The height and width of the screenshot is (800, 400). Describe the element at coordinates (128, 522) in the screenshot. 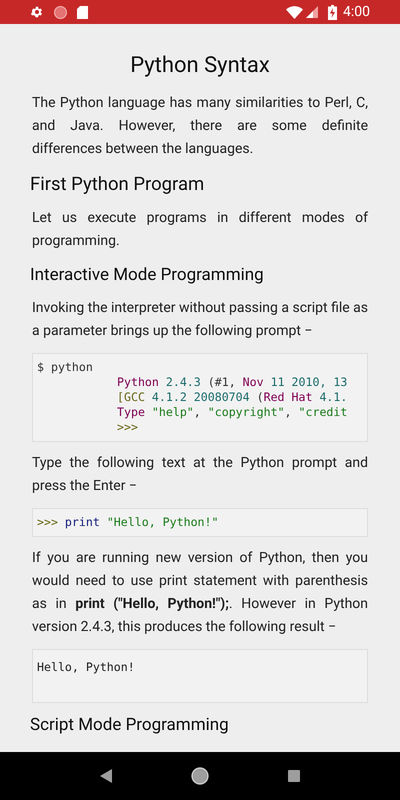

I see `code-line: >>> print "Hello, Python!"` at that location.